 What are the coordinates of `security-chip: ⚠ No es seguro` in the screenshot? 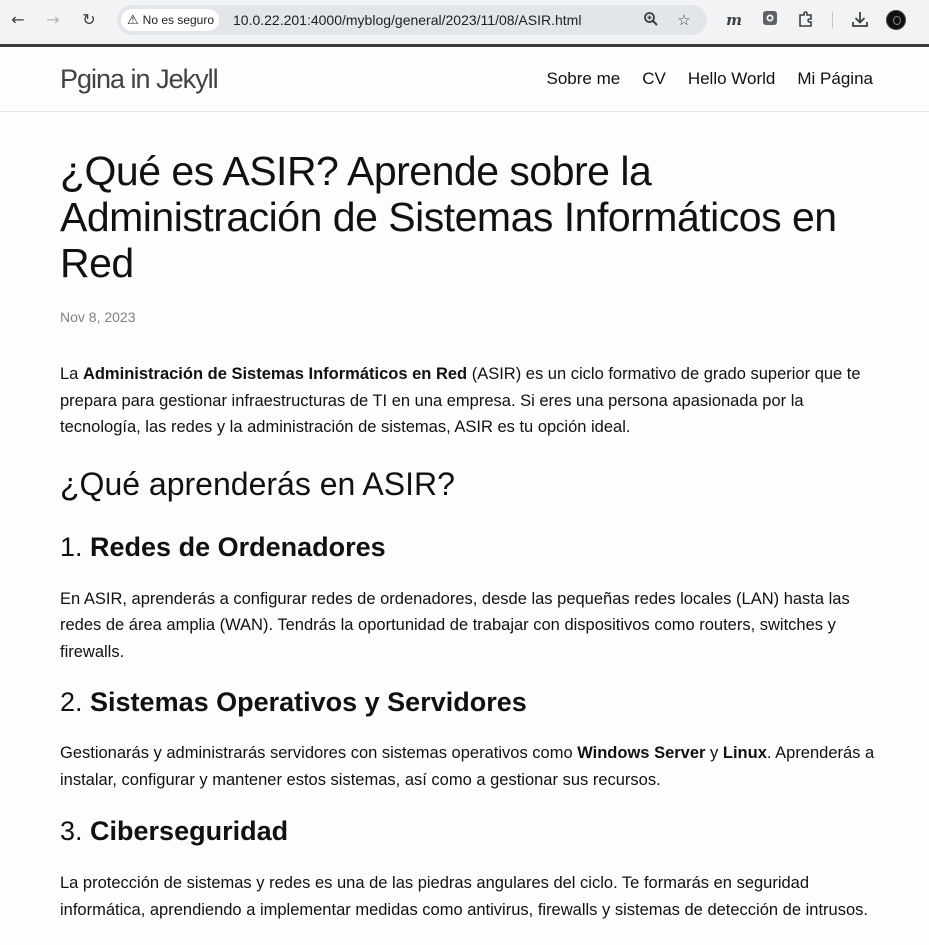 It's located at (170, 20).